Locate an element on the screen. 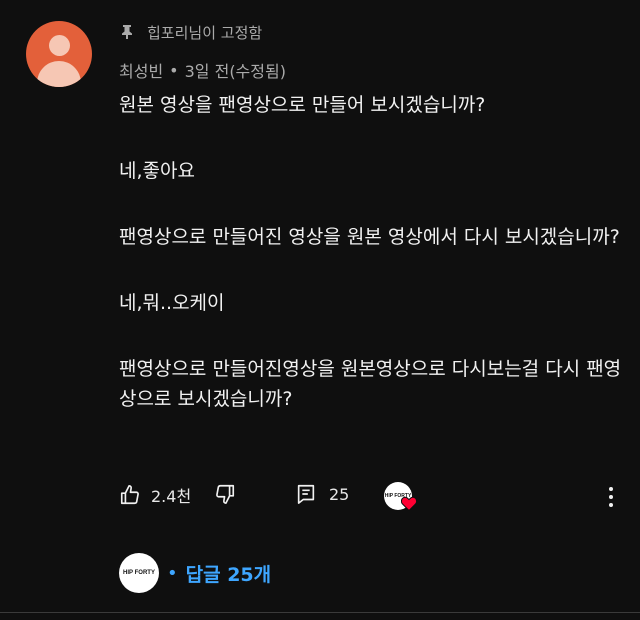 The height and width of the screenshot is (620, 640). author-name: 최성빈 is located at coordinates (141, 70).